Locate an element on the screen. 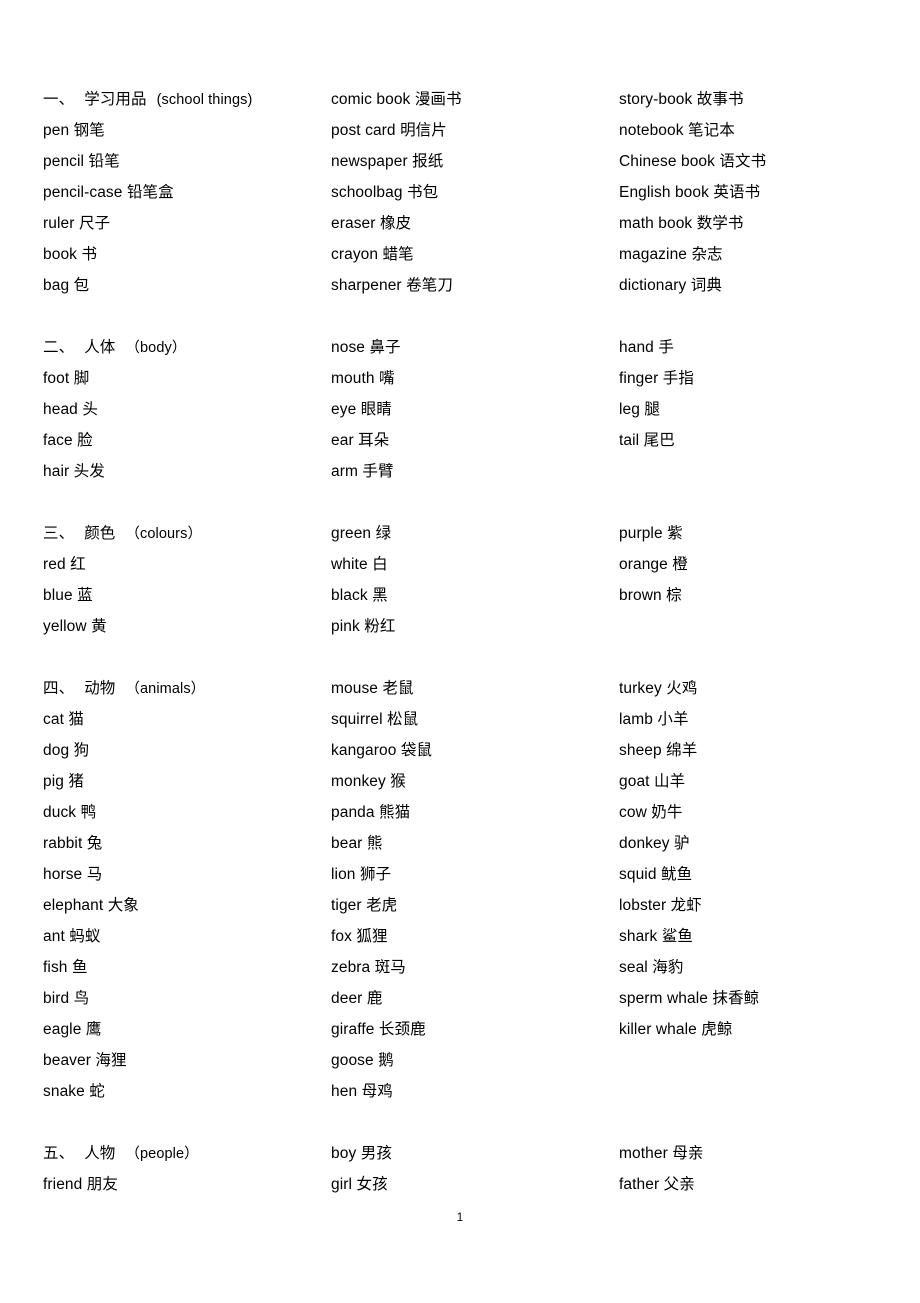  vocab-chinese: 绵羊 is located at coordinates (682, 750).